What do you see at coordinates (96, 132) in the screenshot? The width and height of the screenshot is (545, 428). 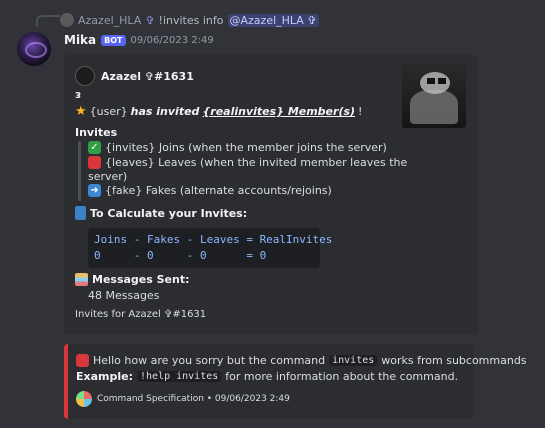 I see `invites-heading: Invites` at bounding box center [96, 132].